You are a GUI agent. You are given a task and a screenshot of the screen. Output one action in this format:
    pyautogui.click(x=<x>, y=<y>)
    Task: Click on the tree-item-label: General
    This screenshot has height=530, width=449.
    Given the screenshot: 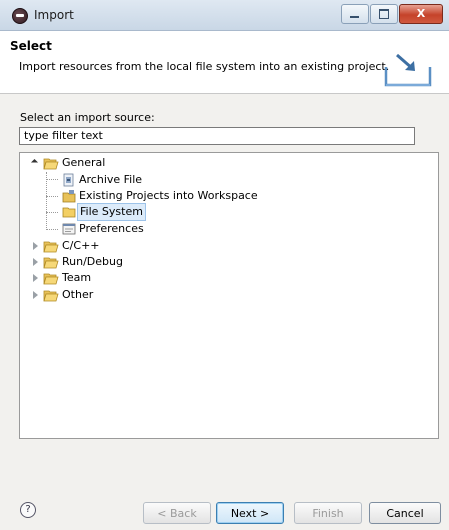 What is the action you would take?
    pyautogui.click(x=84, y=162)
    